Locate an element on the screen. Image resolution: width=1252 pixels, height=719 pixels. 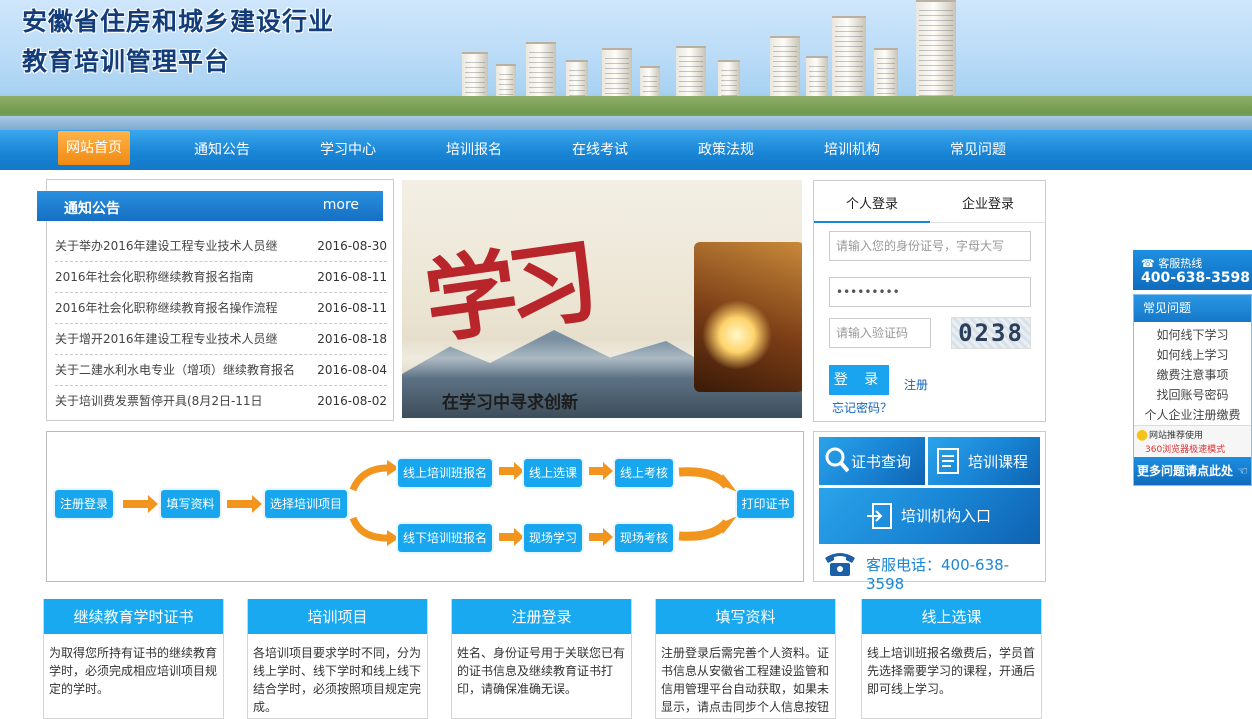
register-link: 注册 is located at coordinates (916, 384).